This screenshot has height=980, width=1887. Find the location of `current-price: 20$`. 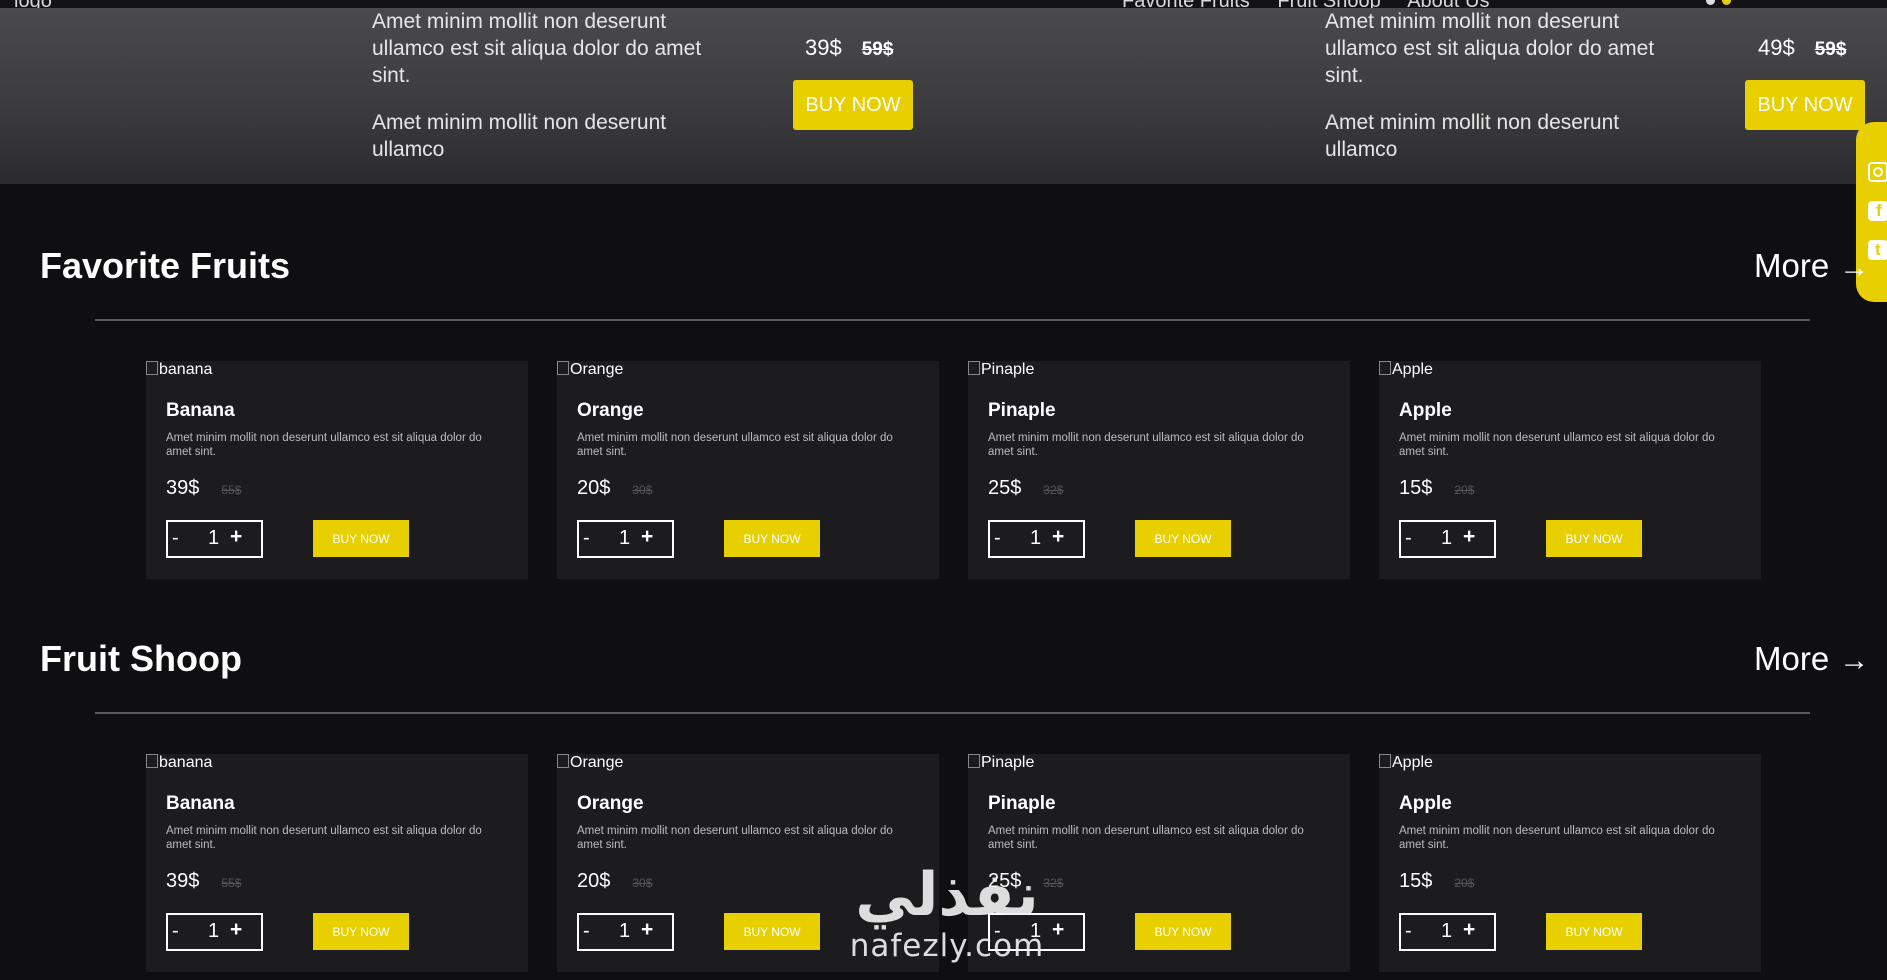

current-price: 20$ is located at coordinates (594, 881).